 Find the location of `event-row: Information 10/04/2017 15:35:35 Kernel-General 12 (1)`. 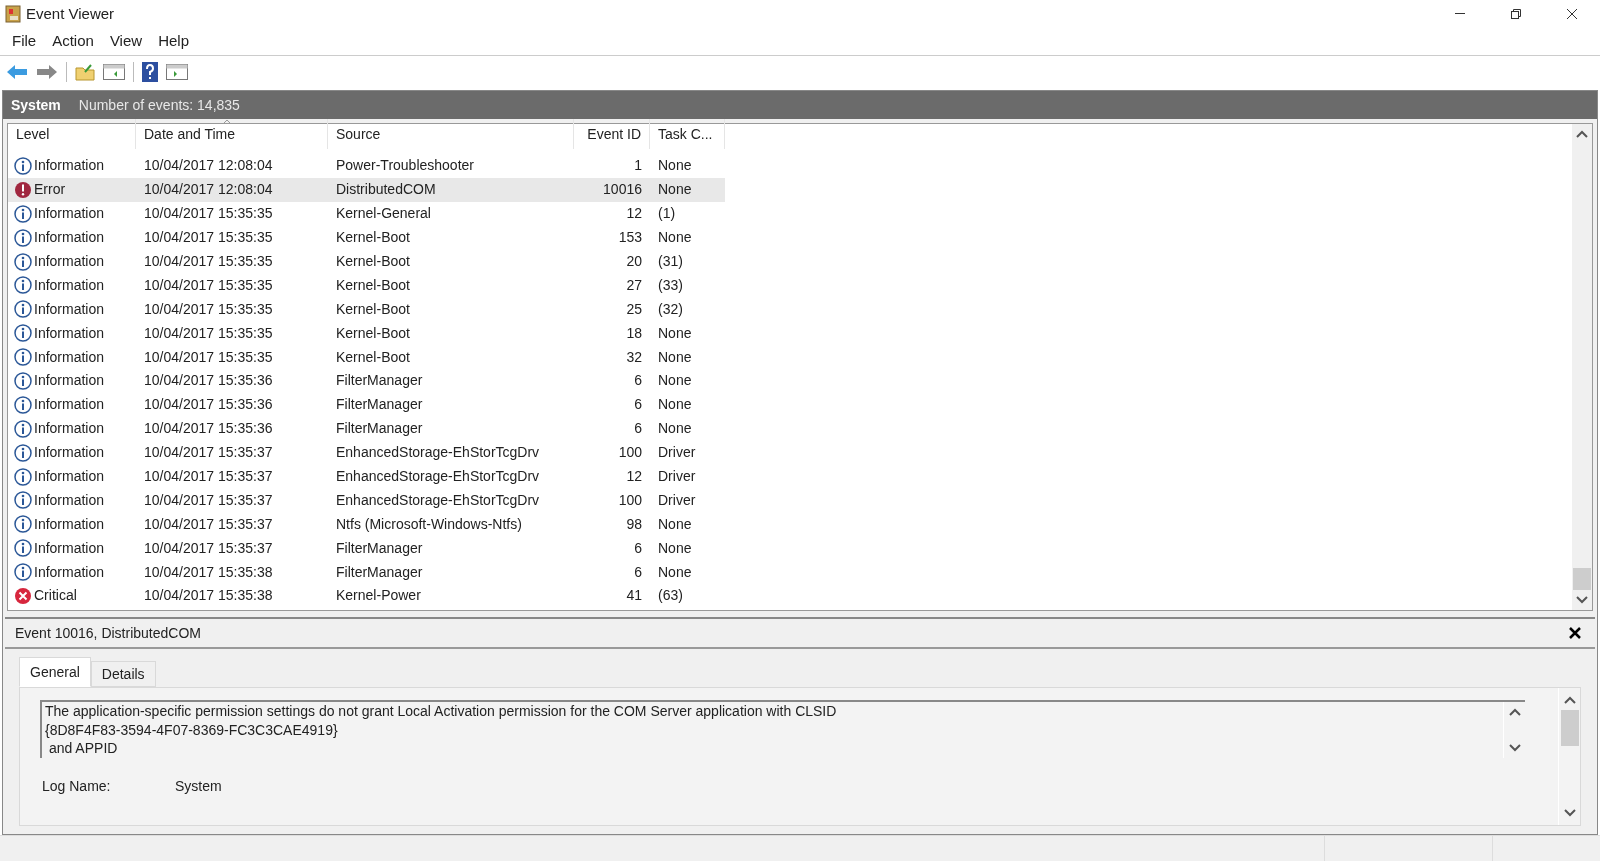

event-row: Information 10/04/2017 15:35:35 Kernel-General 12 (1) is located at coordinates (366, 213).